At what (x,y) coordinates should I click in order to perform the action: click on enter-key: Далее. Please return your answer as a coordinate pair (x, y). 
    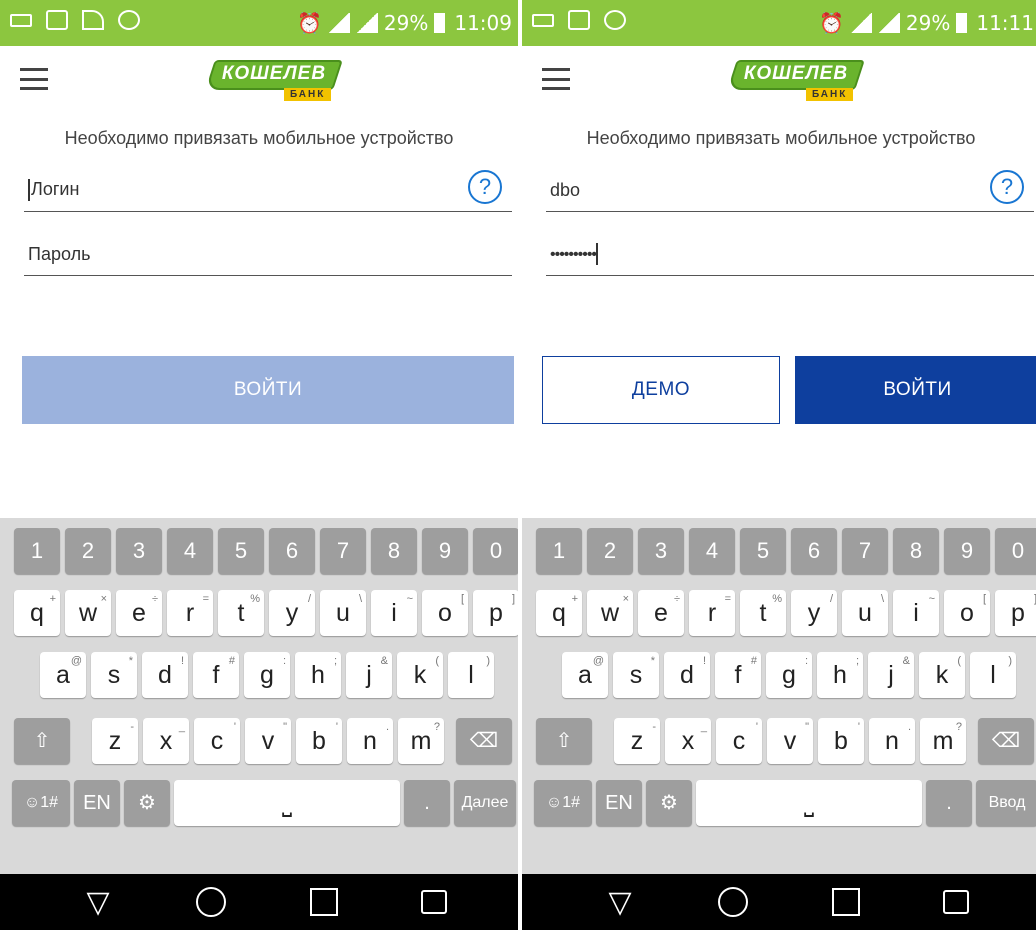
    Looking at the image, I should click on (485, 803).